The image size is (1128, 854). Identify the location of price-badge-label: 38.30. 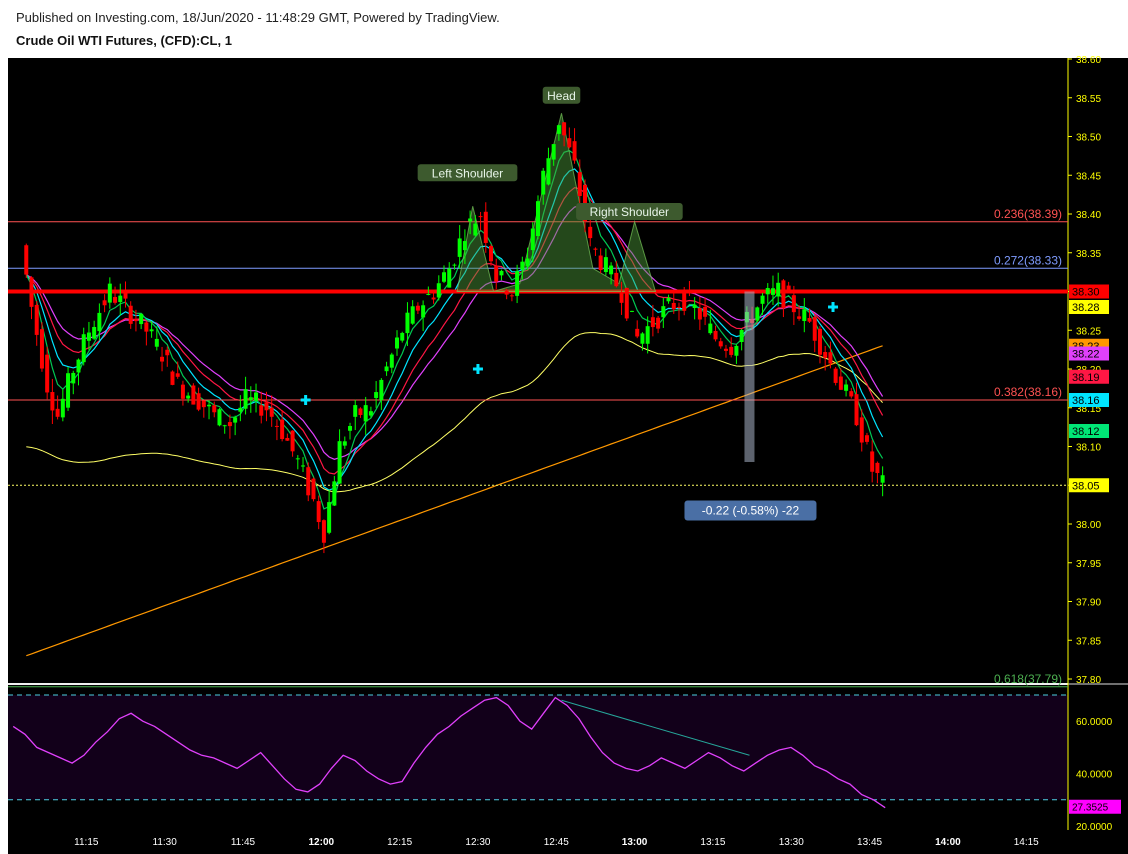
(1086, 293).